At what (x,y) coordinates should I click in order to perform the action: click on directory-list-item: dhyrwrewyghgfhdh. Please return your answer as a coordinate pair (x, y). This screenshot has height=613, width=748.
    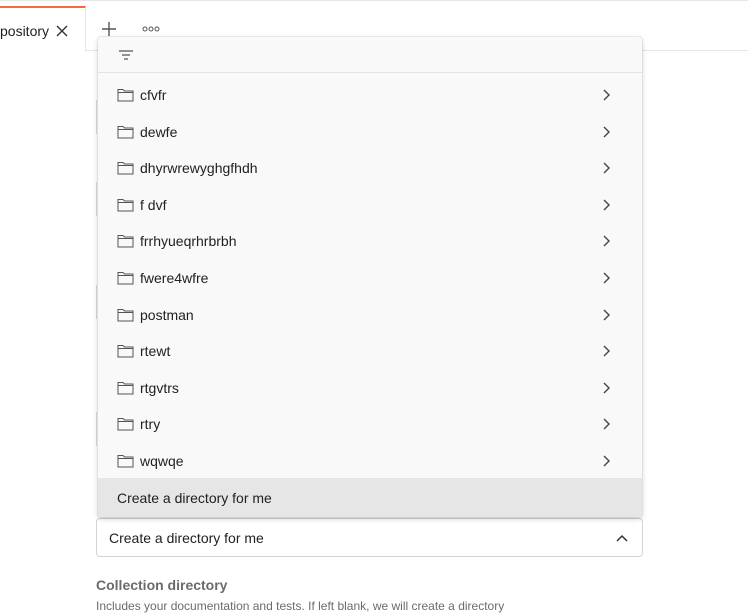
    Looking at the image, I should click on (370, 168).